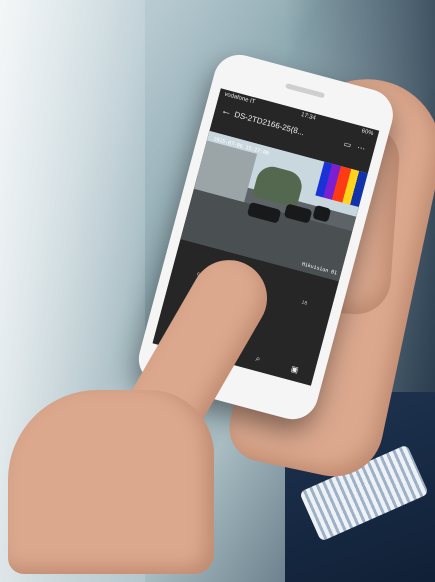 This screenshot has width=435, height=582. What do you see at coordinates (258, 359) in the screenshot?
I see `search-icon: ⌕` at bounding box center [258, 359].